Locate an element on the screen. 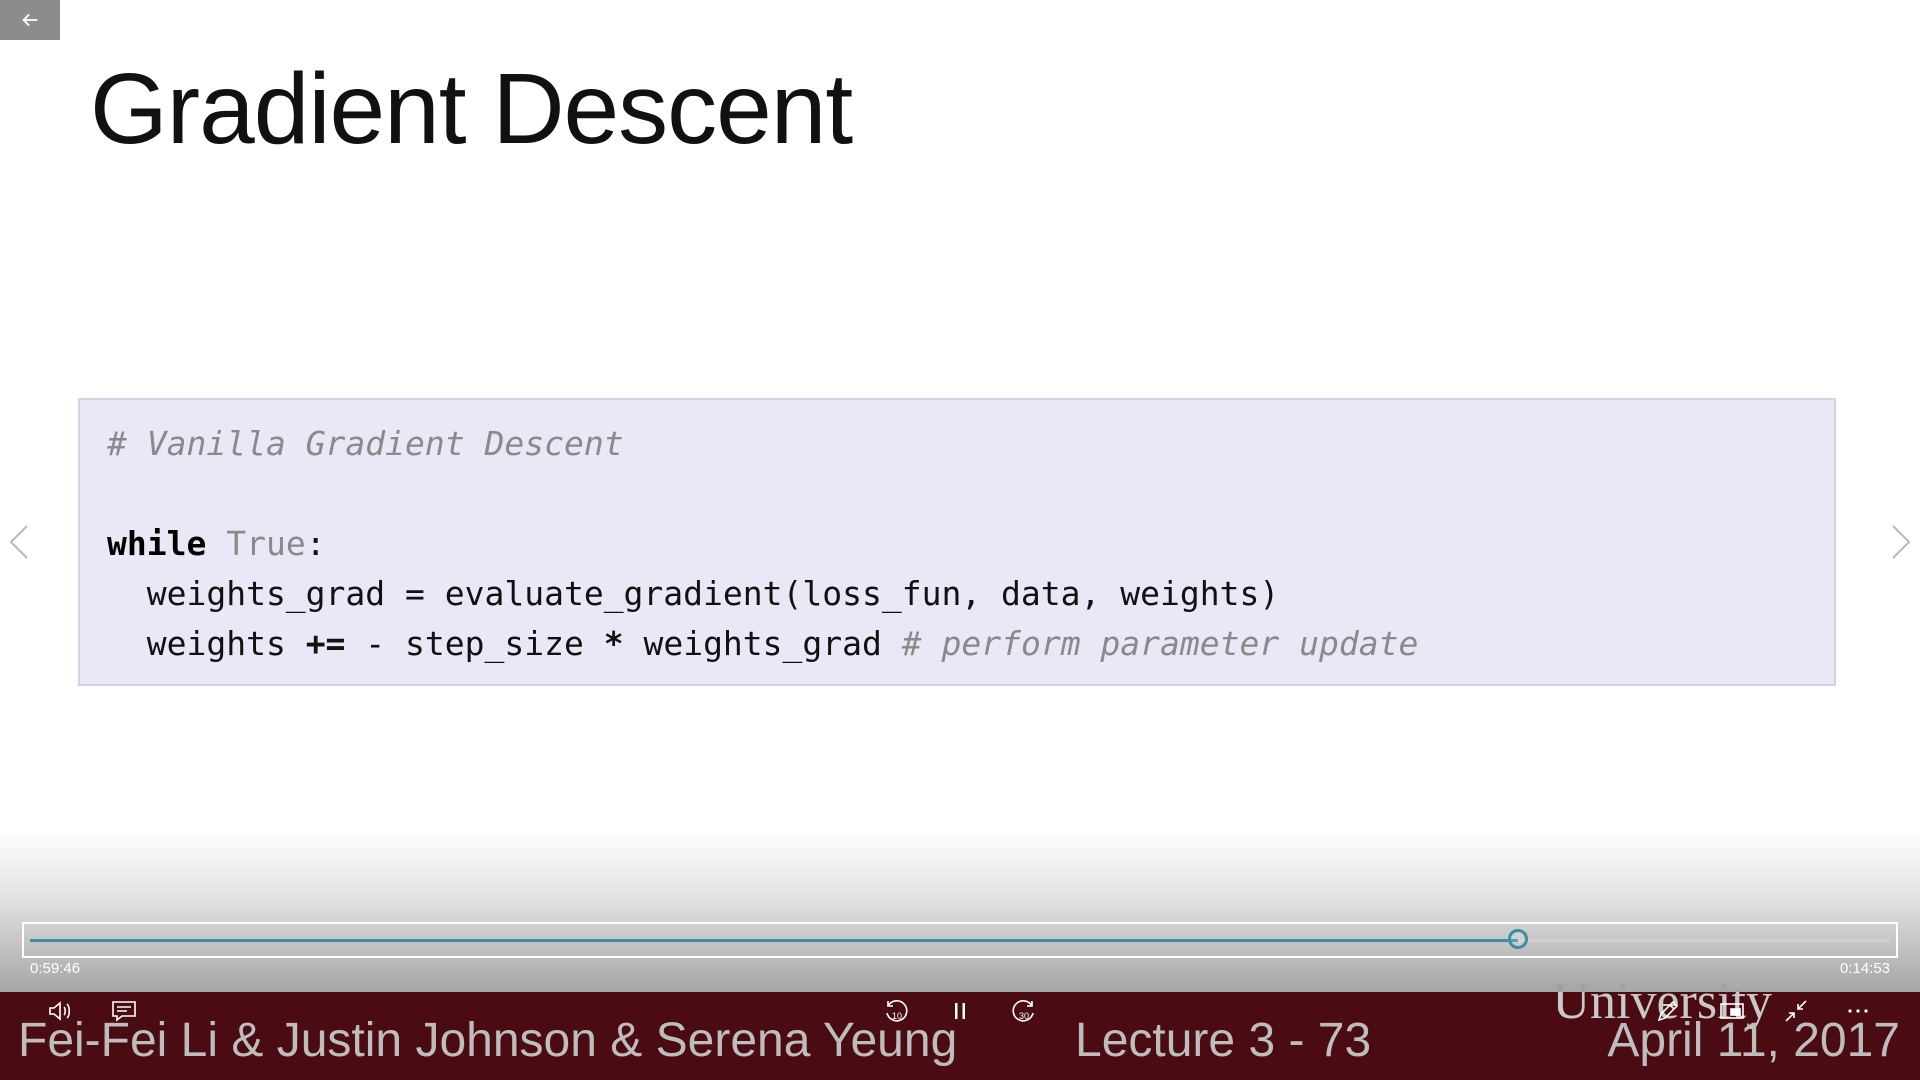 The height and width of the screenshot is (1080, 1920). seek-thumb is located at coordinates (1518, 939).